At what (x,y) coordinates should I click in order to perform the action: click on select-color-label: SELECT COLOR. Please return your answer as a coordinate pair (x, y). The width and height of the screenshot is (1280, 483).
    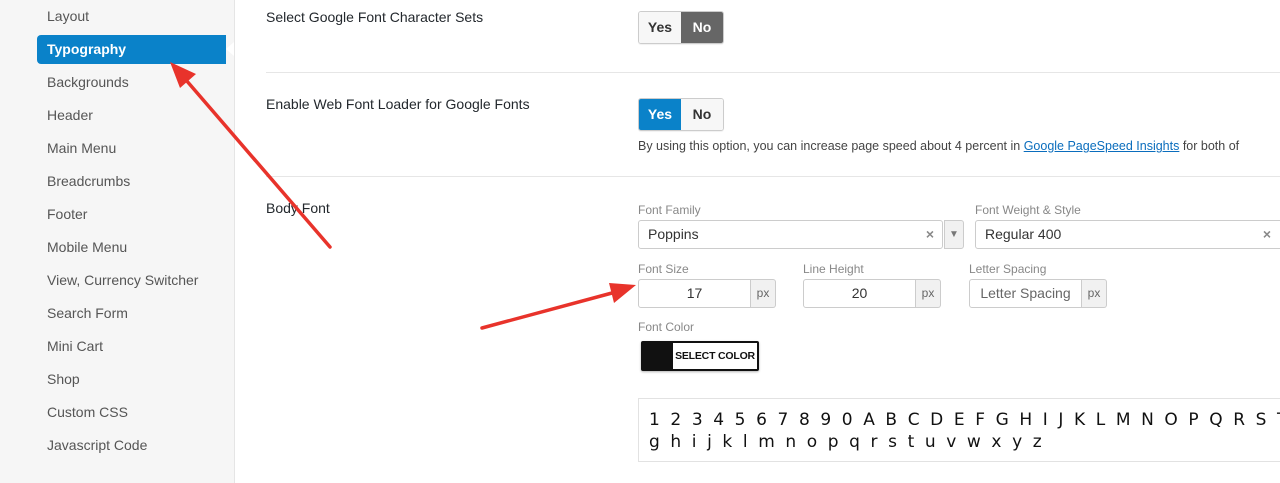
    Looking at the image, I should click on (715, 356).